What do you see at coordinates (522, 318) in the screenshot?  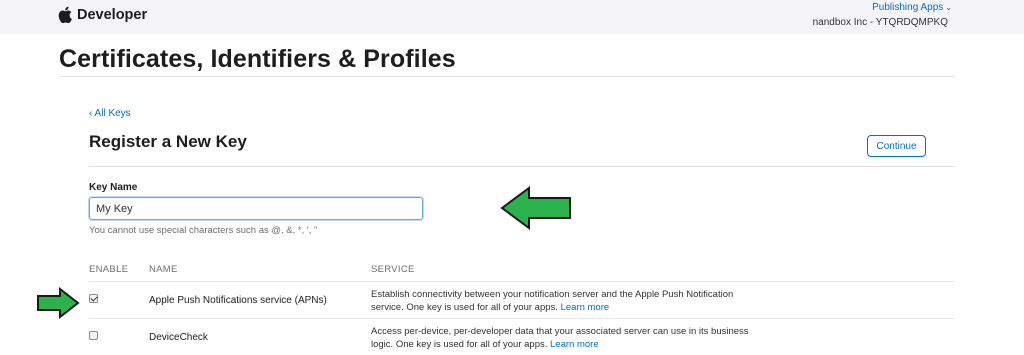 I see `row-divider` at bounding box center [522, 318].